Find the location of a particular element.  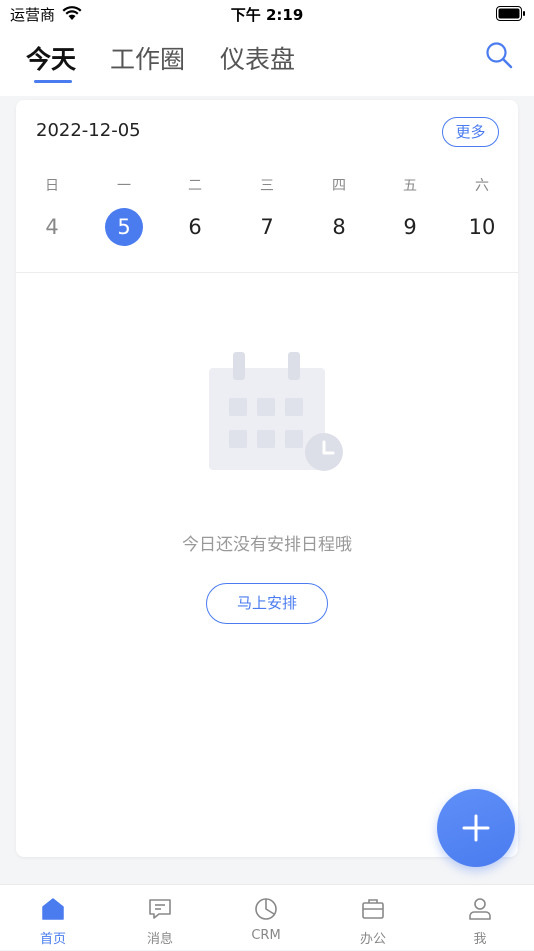

weekday-label: 日 is located at coordinates (52, 186).